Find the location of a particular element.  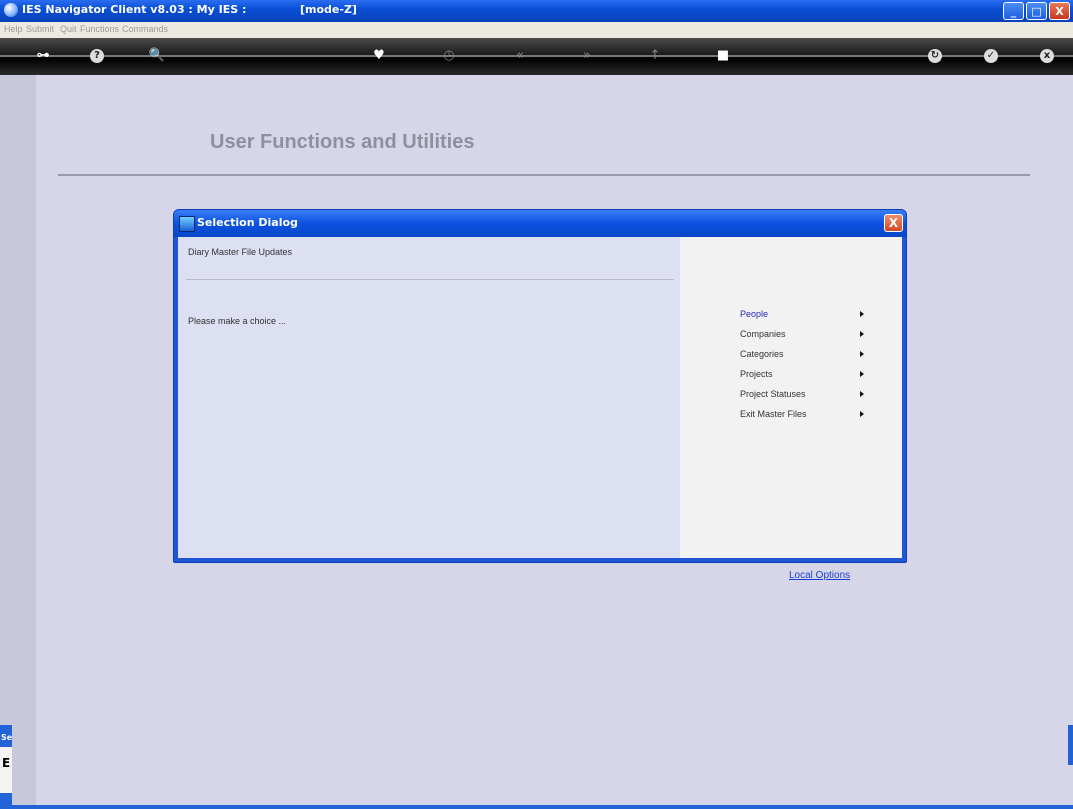

menu-bar: Help Submit Quit Functions Commands is located at coordinates (536, 30).